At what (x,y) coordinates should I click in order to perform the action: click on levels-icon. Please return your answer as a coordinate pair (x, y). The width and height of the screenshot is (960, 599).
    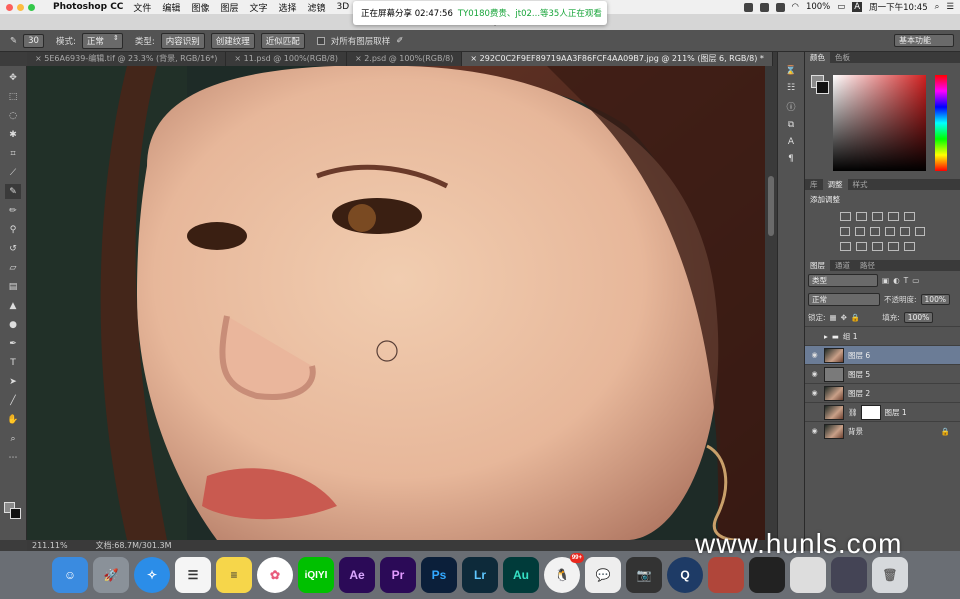
    Looking at the image, I should click on (861, 216).